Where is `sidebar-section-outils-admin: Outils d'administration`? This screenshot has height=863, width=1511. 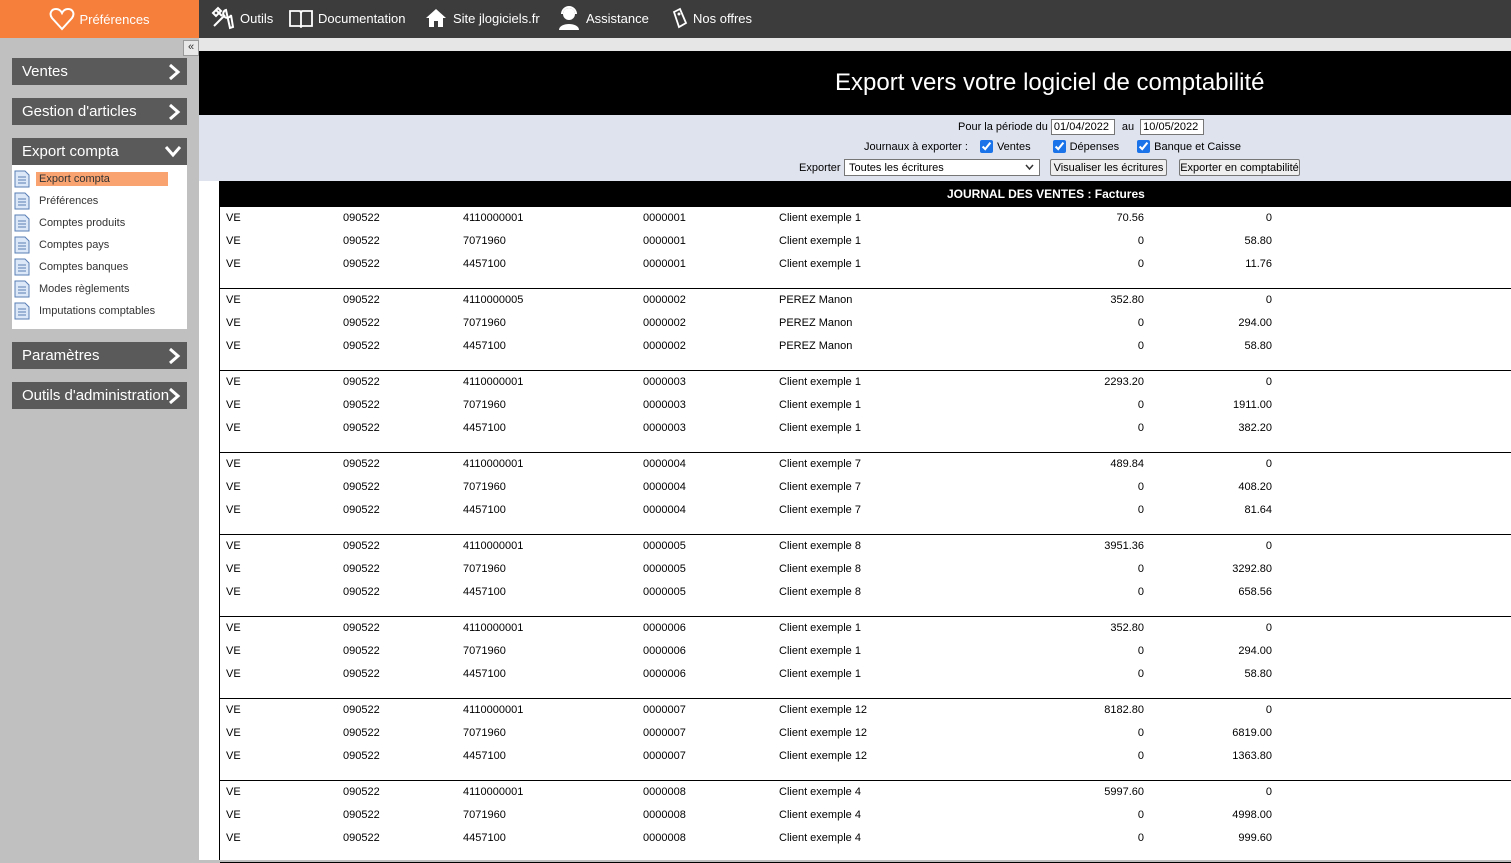
sidebar-section-outils-admin: Outils d'administration is located at coordinates (99, 395).